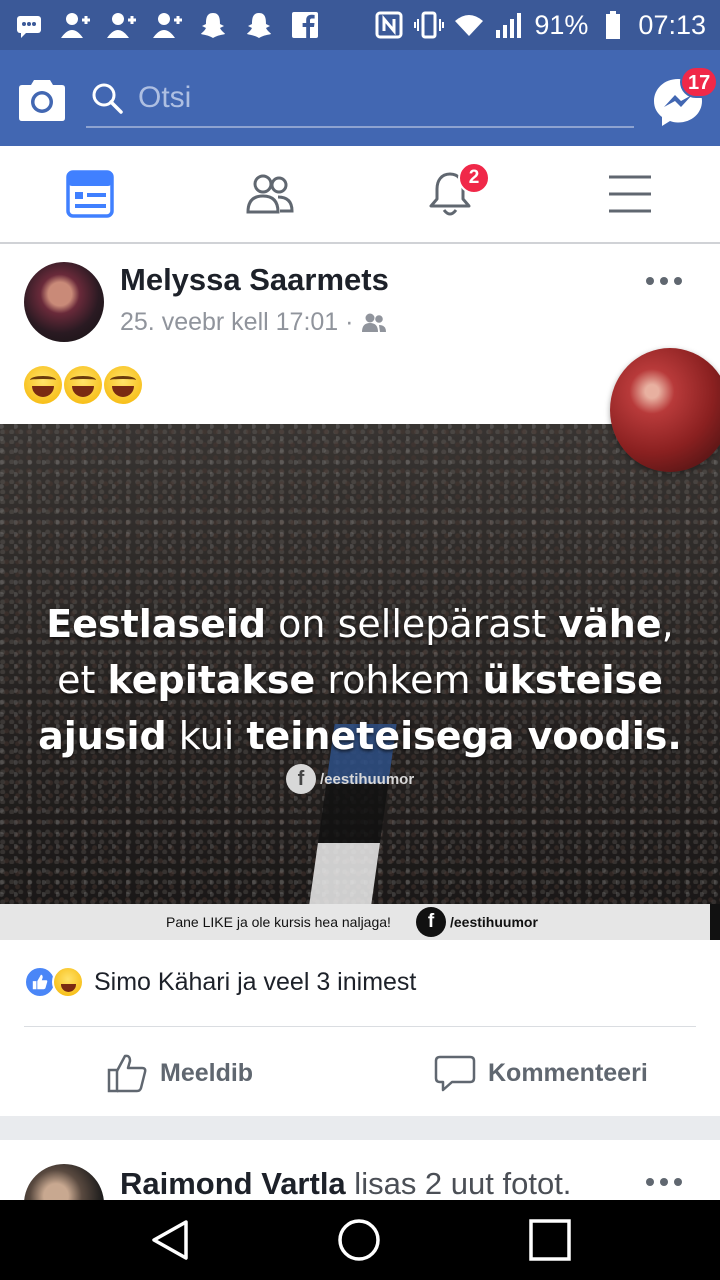  I want to click on tab-menu, so click(630, 194).